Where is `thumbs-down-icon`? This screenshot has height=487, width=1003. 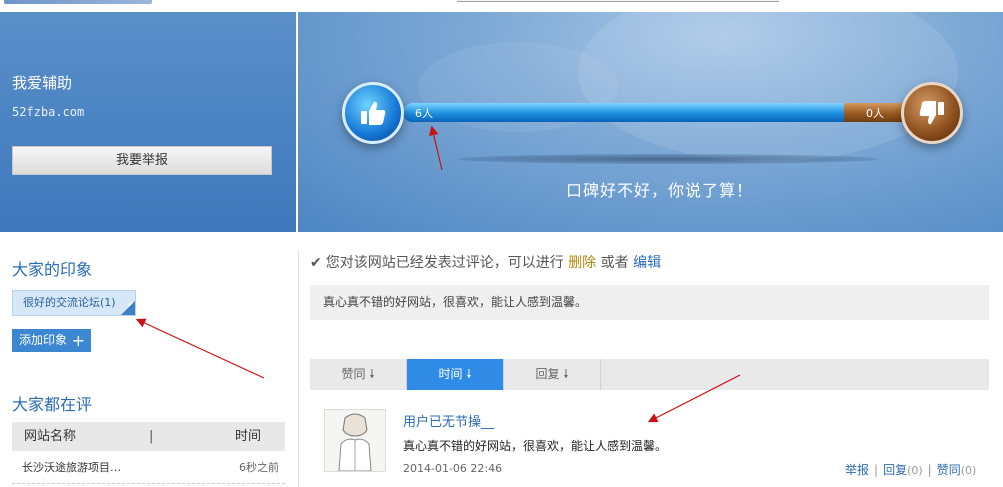
thumbs-down-icon is located at coordinates (931, 113).